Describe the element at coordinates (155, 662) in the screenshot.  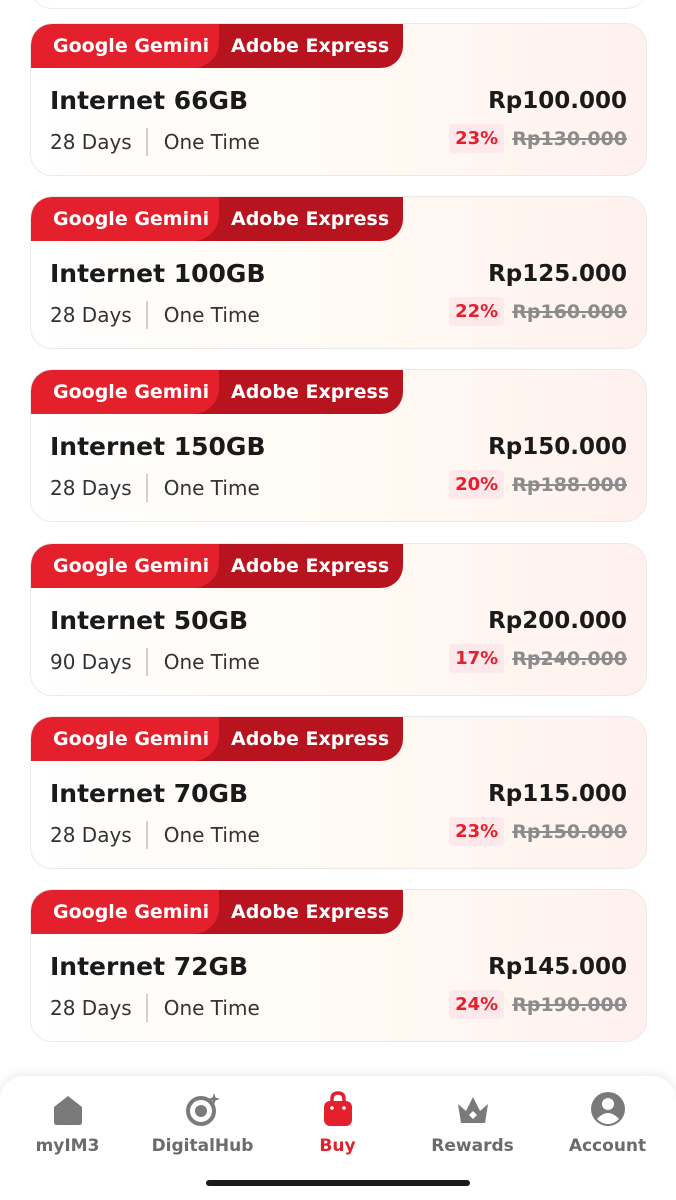
I see `package-meta: 90 Days One Time` at that location.